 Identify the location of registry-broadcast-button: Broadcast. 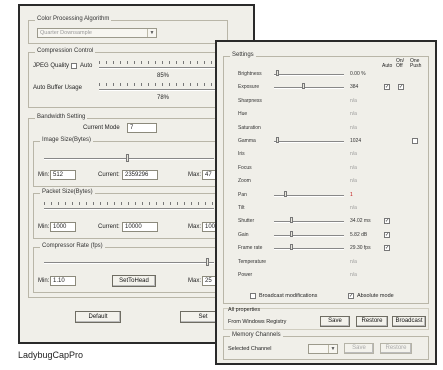
(409, 321).